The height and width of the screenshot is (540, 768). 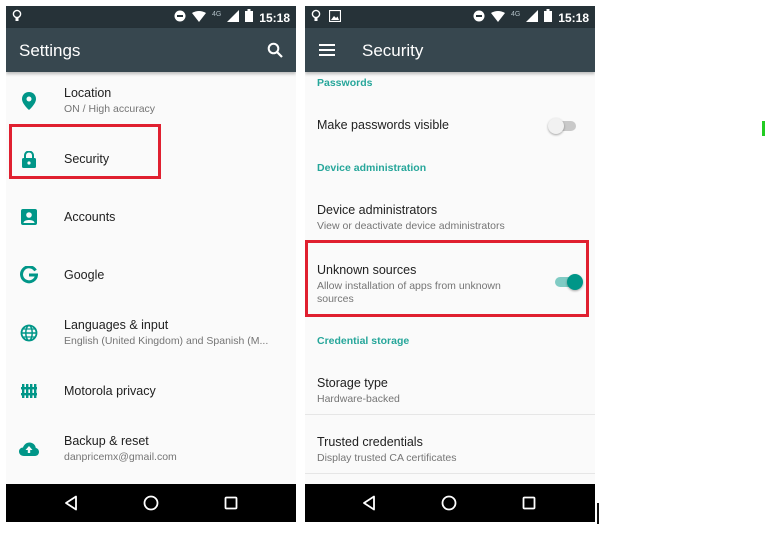 I want to click on item-title: Device administrators, so click(x=377, y=210).